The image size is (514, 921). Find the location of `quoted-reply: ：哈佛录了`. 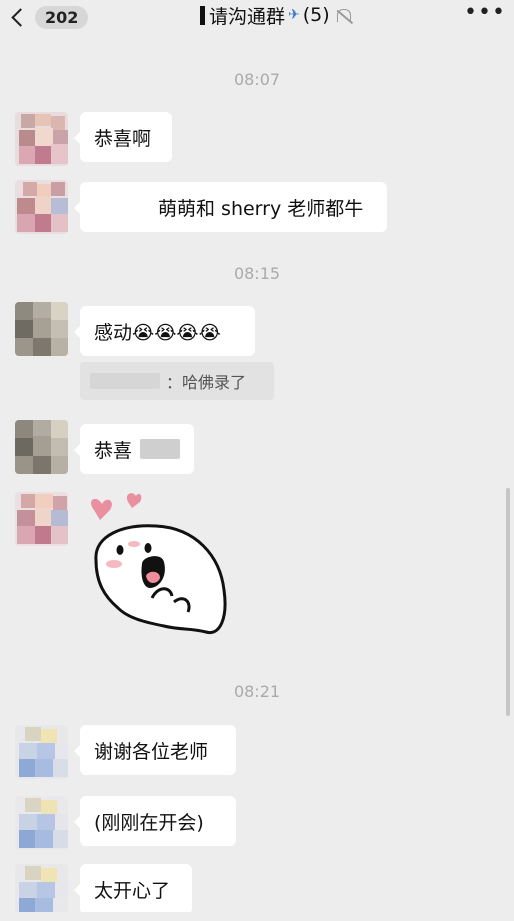

quoted-reply: ：哈佛录了 is located at coordinates (177, 381).